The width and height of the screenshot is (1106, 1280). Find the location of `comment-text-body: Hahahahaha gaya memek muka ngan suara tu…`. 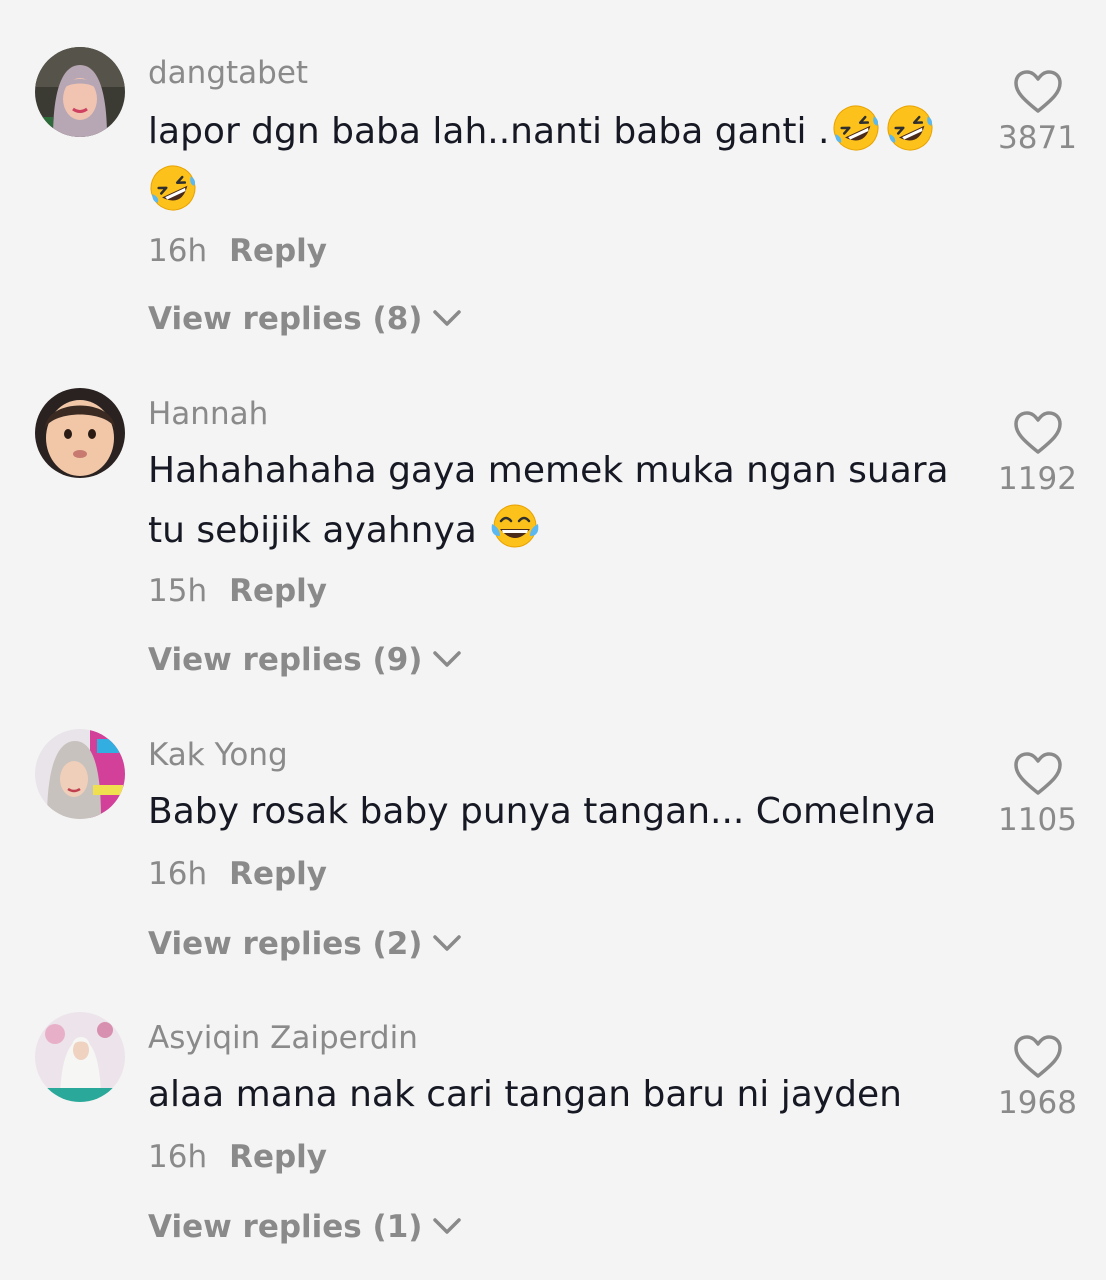

comment-text-body: Hahahahaha gaya memek muka ngan suara tu… is located at coordinates (548, 500).